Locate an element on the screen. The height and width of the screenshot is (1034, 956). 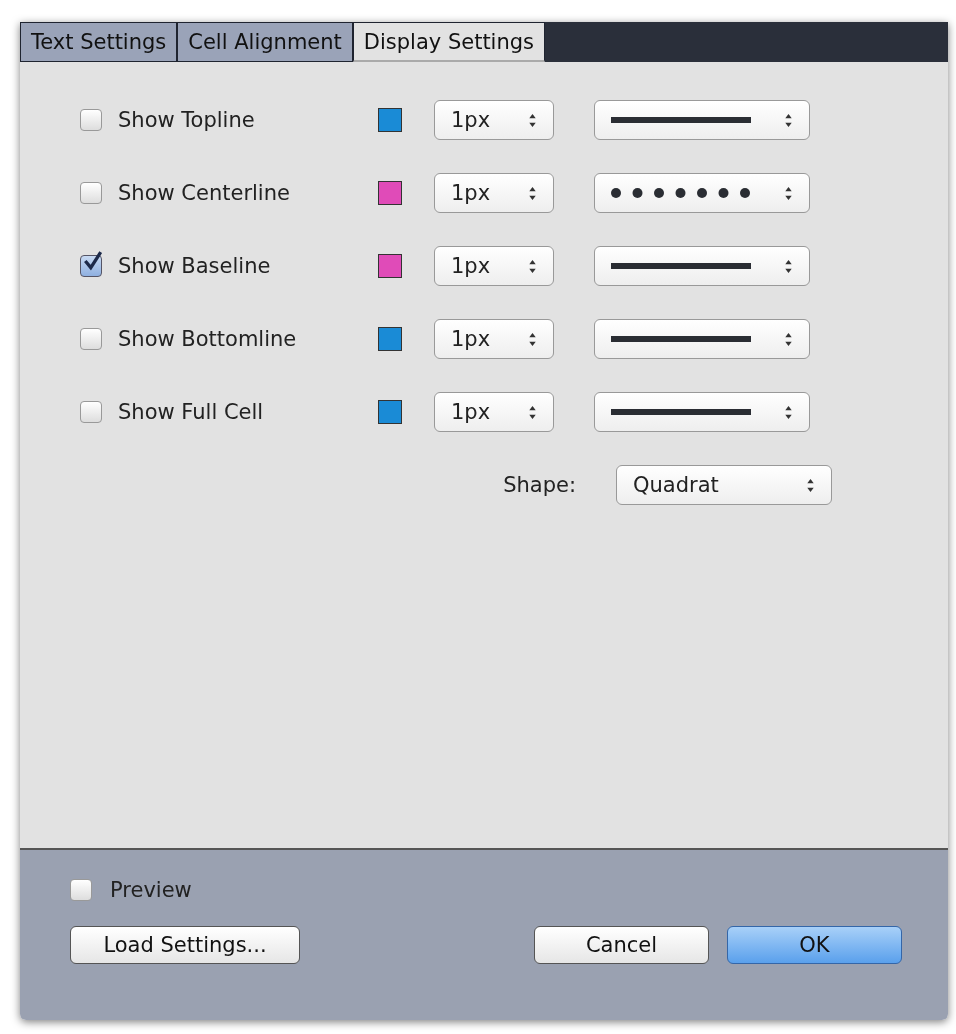
button: Cancel is located at coordinates (621, 945).